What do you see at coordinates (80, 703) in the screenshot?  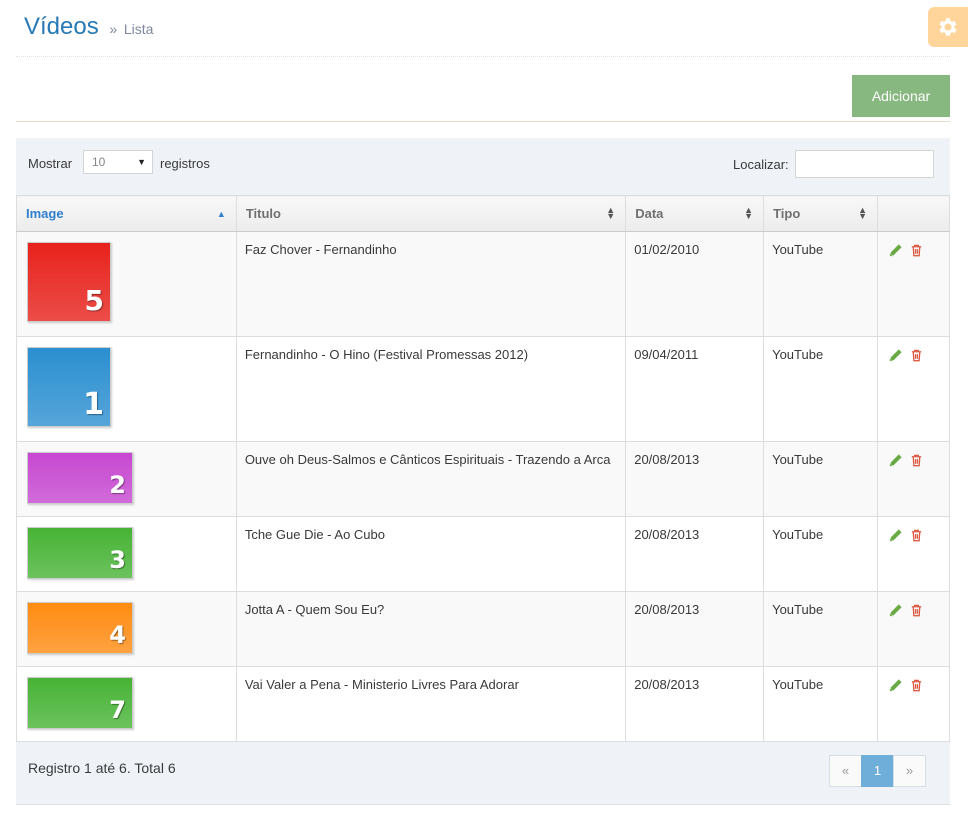 I see `video-thumbnail: 7` at bounding box center [80, 703].